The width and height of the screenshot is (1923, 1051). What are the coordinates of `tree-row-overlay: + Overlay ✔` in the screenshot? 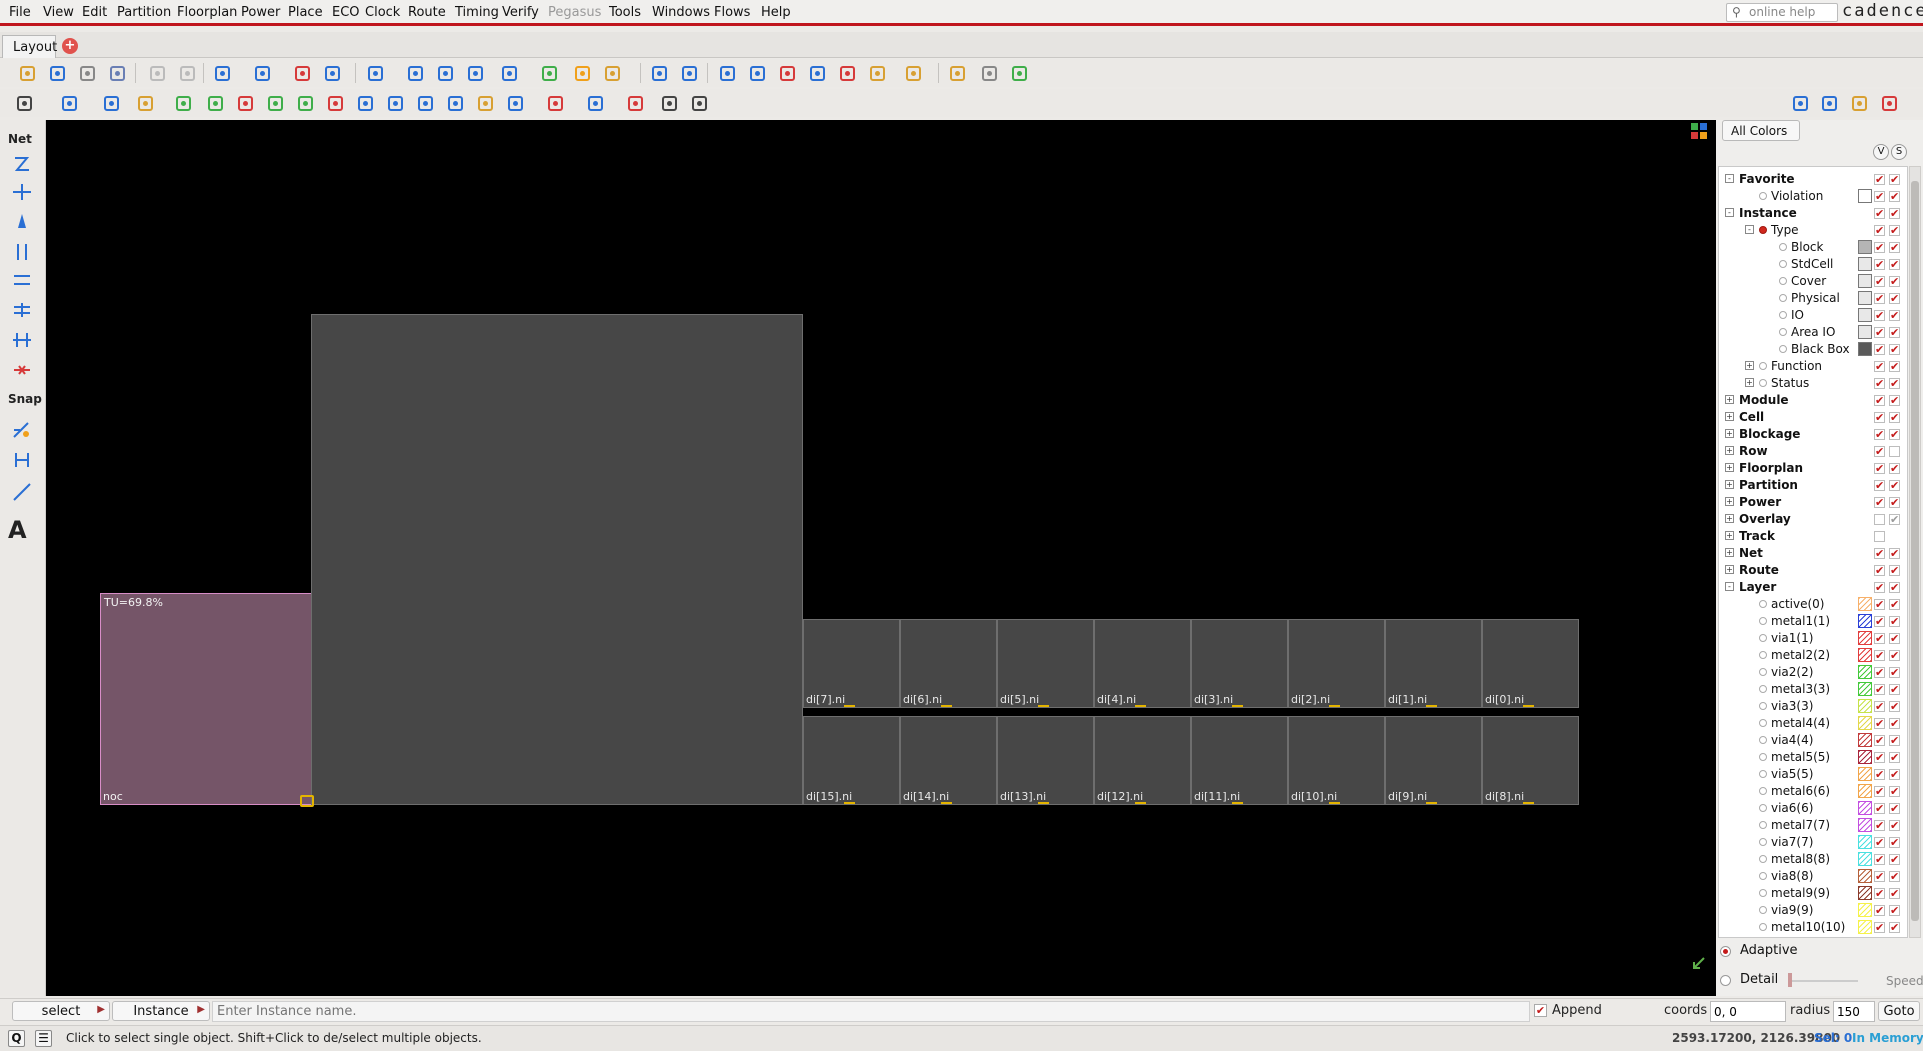 It's located at (1813, 519).